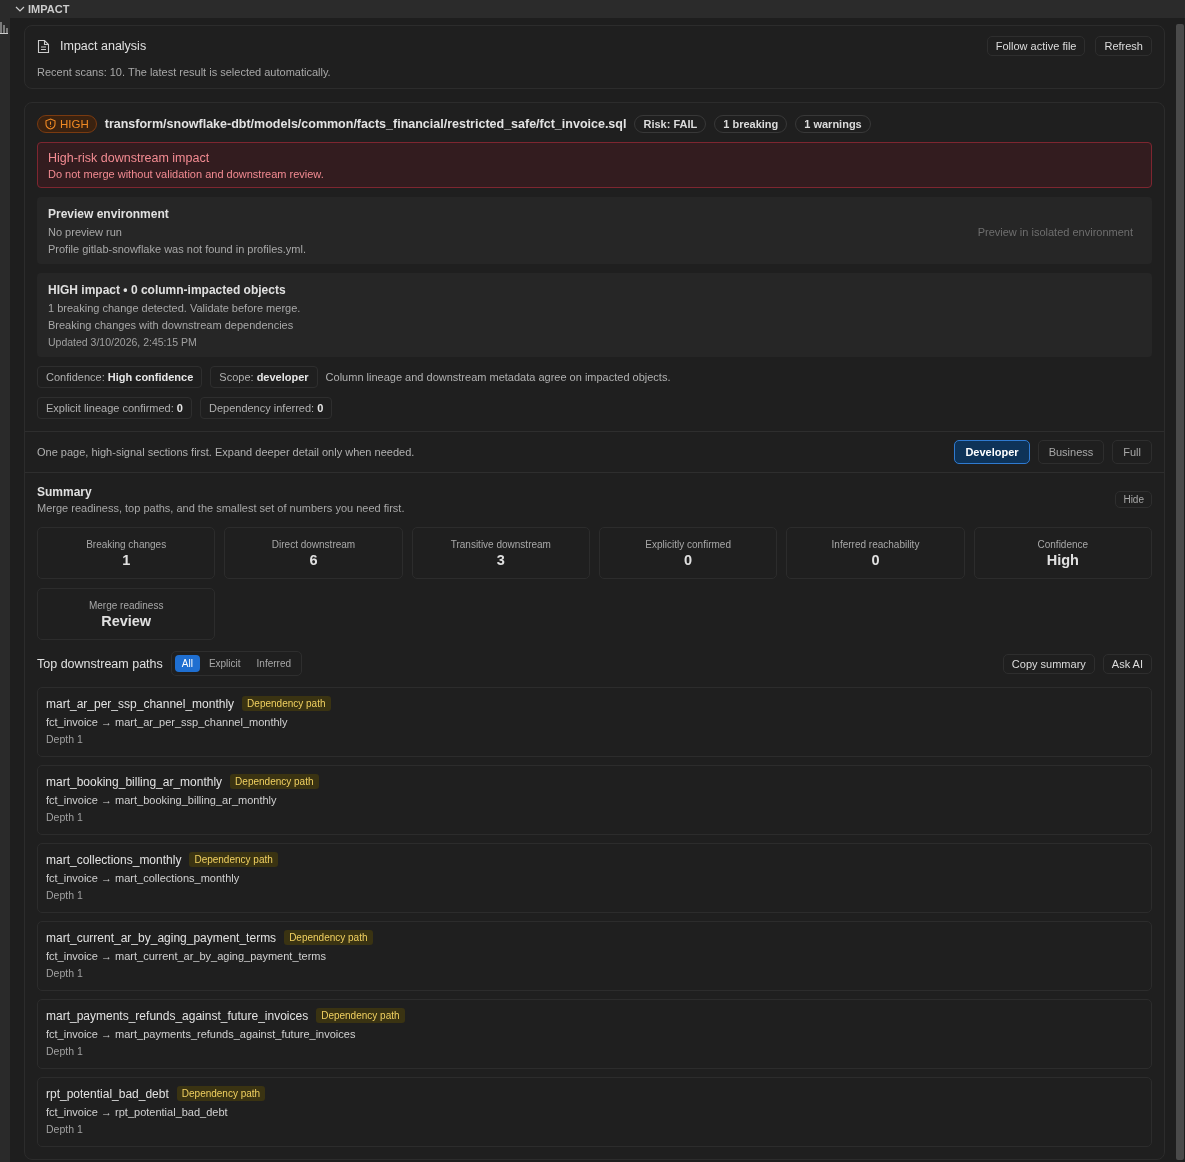 The width and height of the screenshot is (1185, 1162). What do you see at coordinates (1123, 46) in the screenshot?
I see `header-button: Refresh` at bounding box center [1123, 46].